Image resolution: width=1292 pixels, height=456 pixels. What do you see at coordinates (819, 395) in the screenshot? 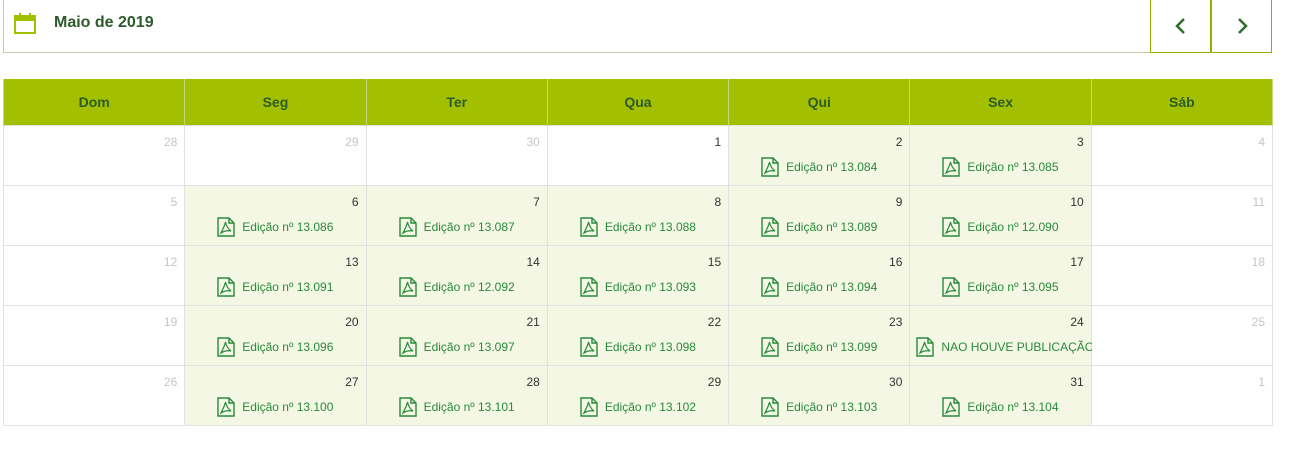
I see `day-cell: 30 Edição nº 13.103` at bounding box center [819, 395].